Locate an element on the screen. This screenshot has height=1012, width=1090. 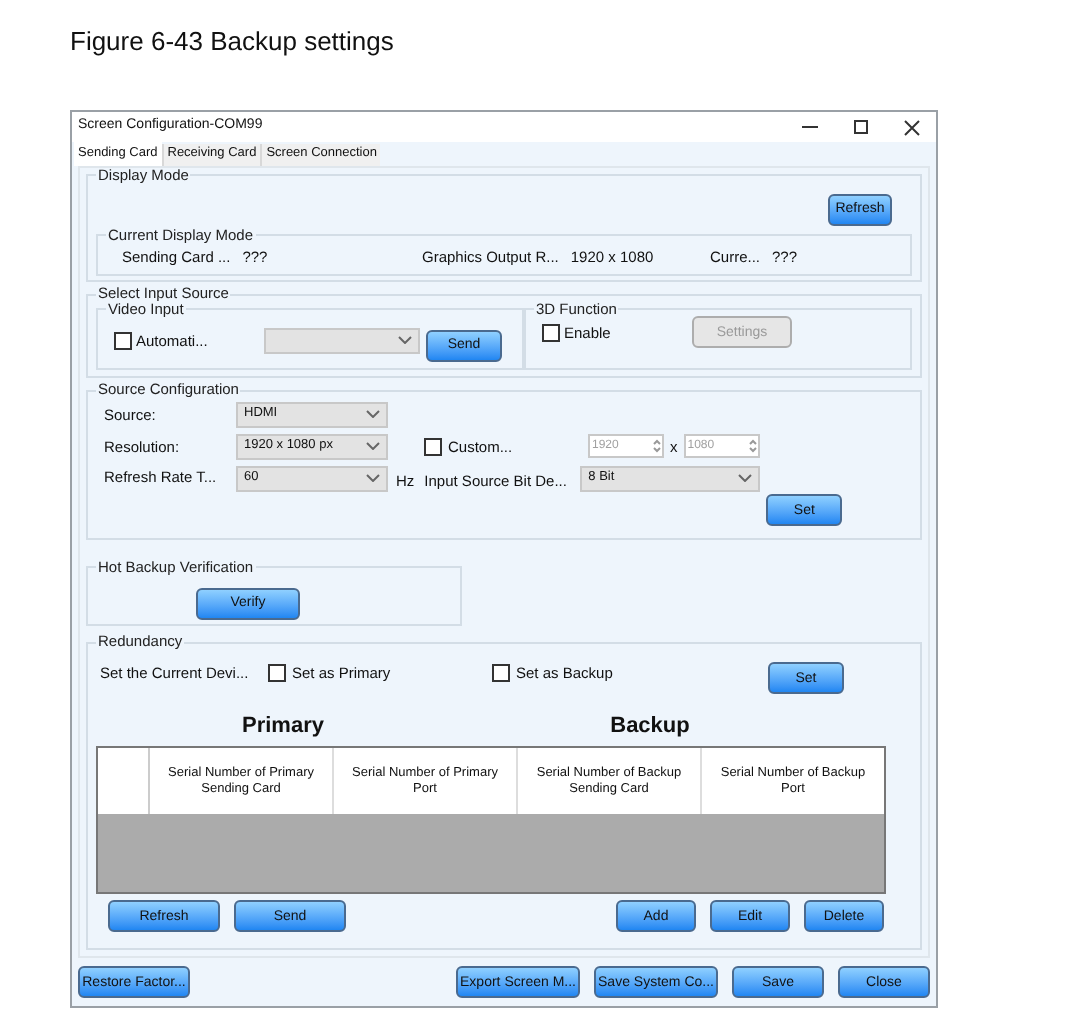
figure-caption: Figure 6-43 Backup settings is located at coordinates (232, 41).